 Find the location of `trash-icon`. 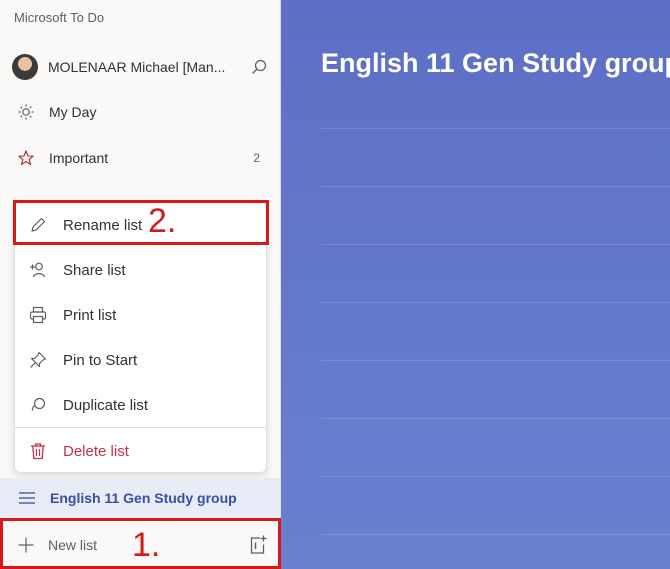

trash-icon is located at coordinates (38, 451).